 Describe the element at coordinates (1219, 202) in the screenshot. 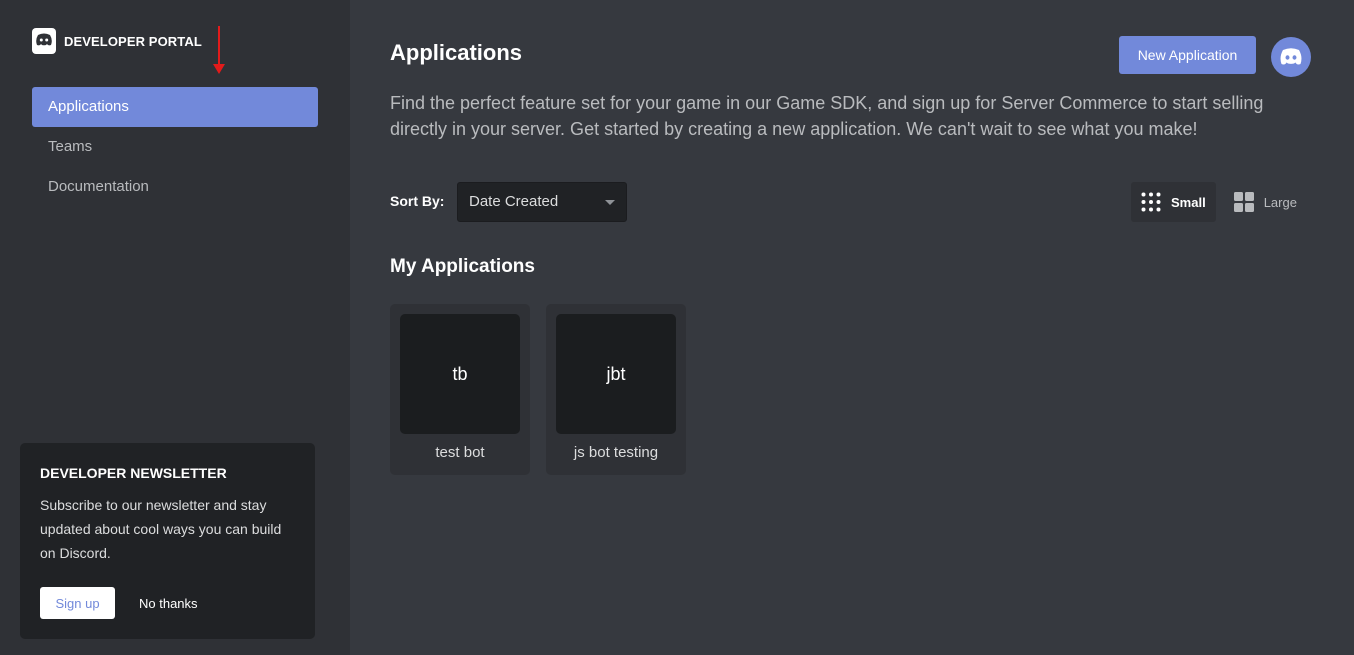

I see `view-toggle: Small Large` at that location.